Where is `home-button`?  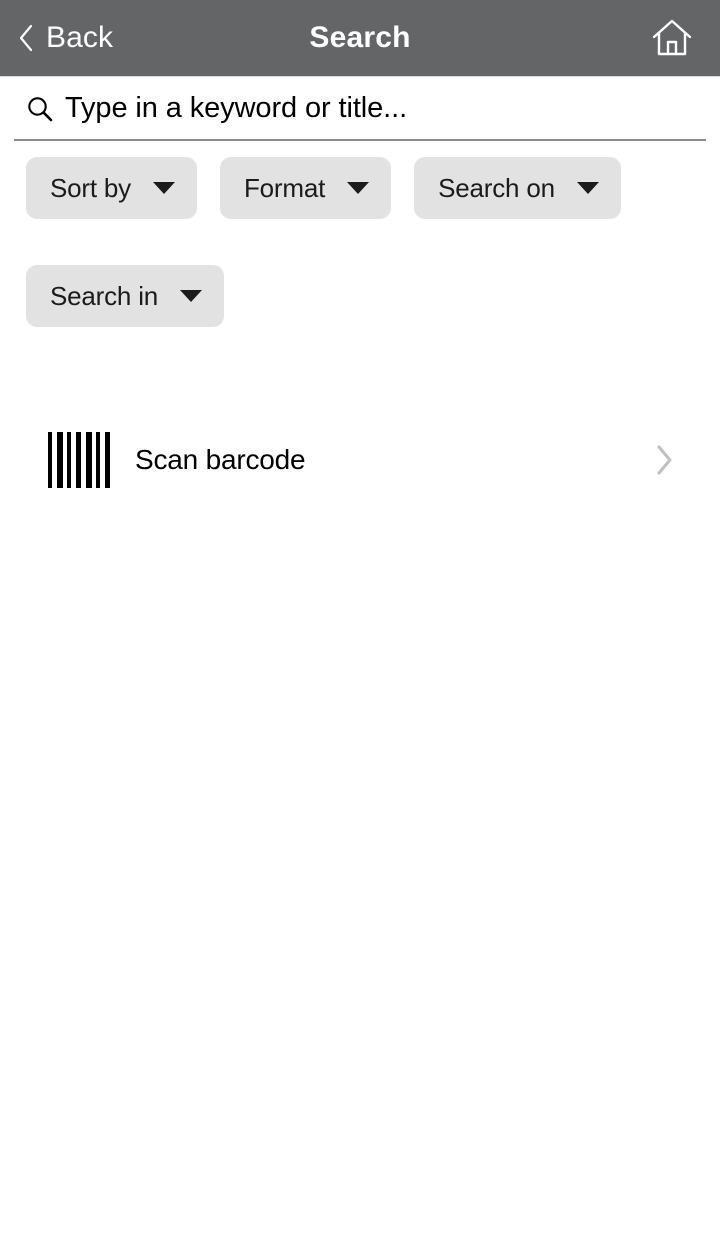 home-button is located at coordinates (672, 38).